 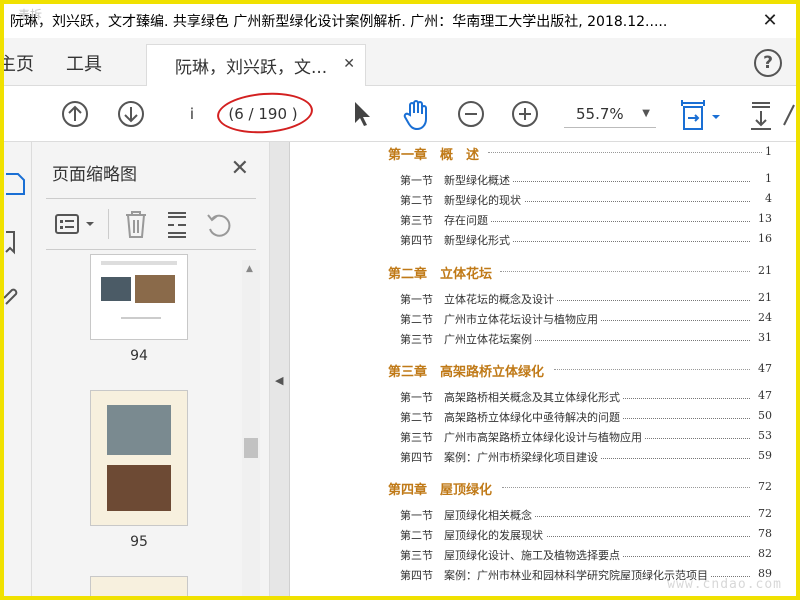 I want to click on toc-section: 第二节 广州市立体花坛设计与植物应用 24, so click(x=586, y=319).